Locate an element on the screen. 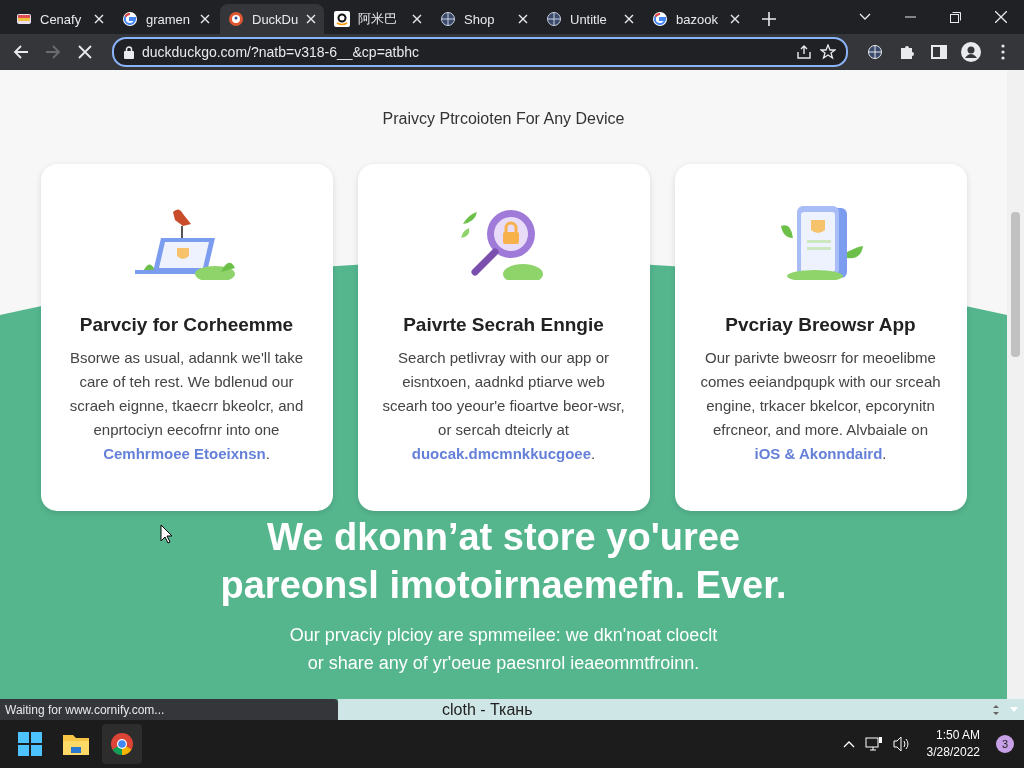 The image size is (1024, 768). rainbow-icon is located at coordinates (24, 19).